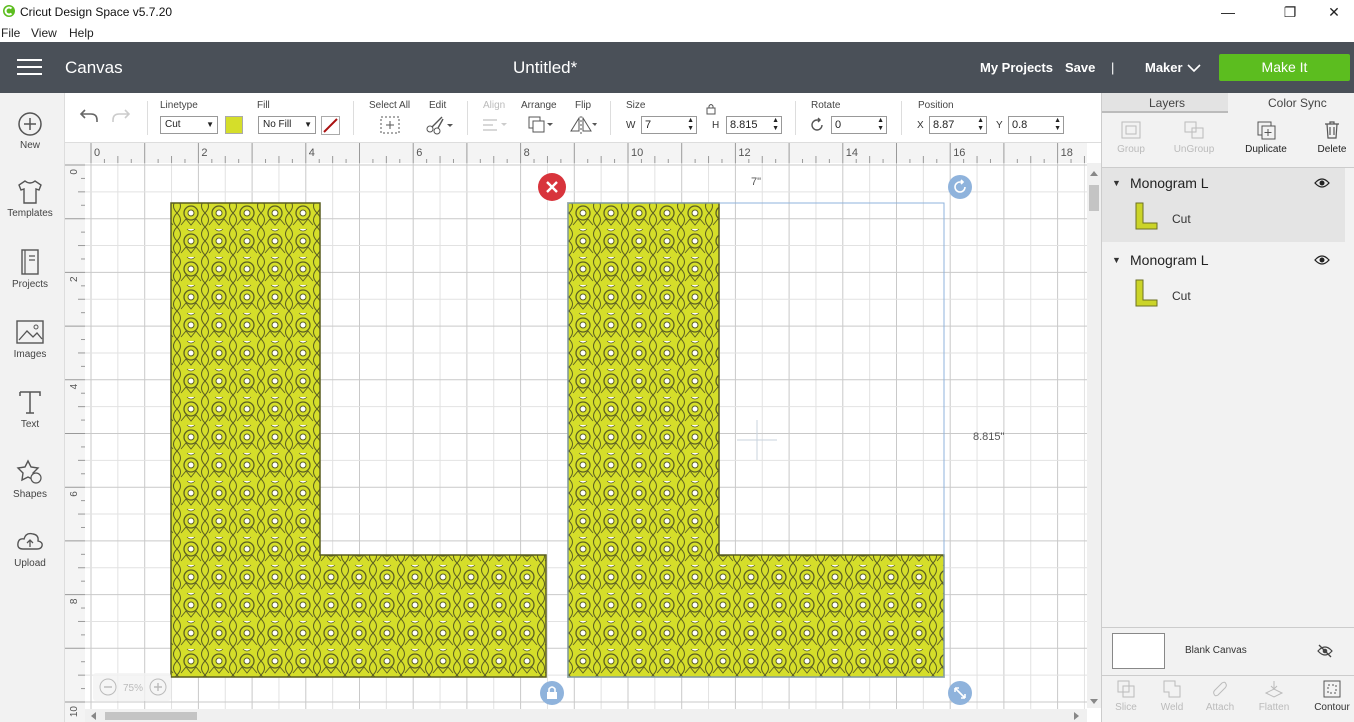 Image resolution: width=1354 pixels, height=722 pixels. I want to click on weld-icon, so click(1172, 689).